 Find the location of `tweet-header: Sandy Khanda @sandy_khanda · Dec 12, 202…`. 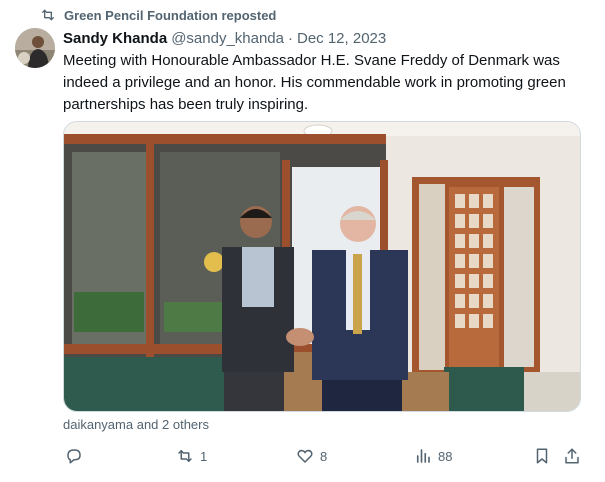

tweet-header: Sandy Khanda @sandy_khanda · Dec 12, 202… is located at coordinates (224, 38).